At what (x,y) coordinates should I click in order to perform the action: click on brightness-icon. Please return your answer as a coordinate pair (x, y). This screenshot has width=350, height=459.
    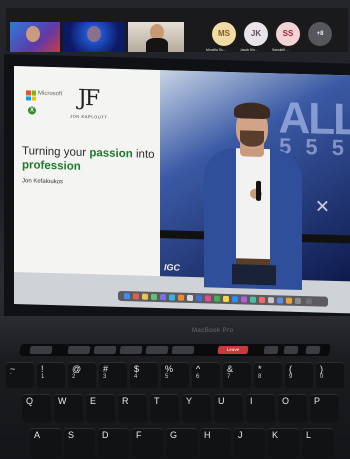
    Looking at the image, I should click on (271, 350).